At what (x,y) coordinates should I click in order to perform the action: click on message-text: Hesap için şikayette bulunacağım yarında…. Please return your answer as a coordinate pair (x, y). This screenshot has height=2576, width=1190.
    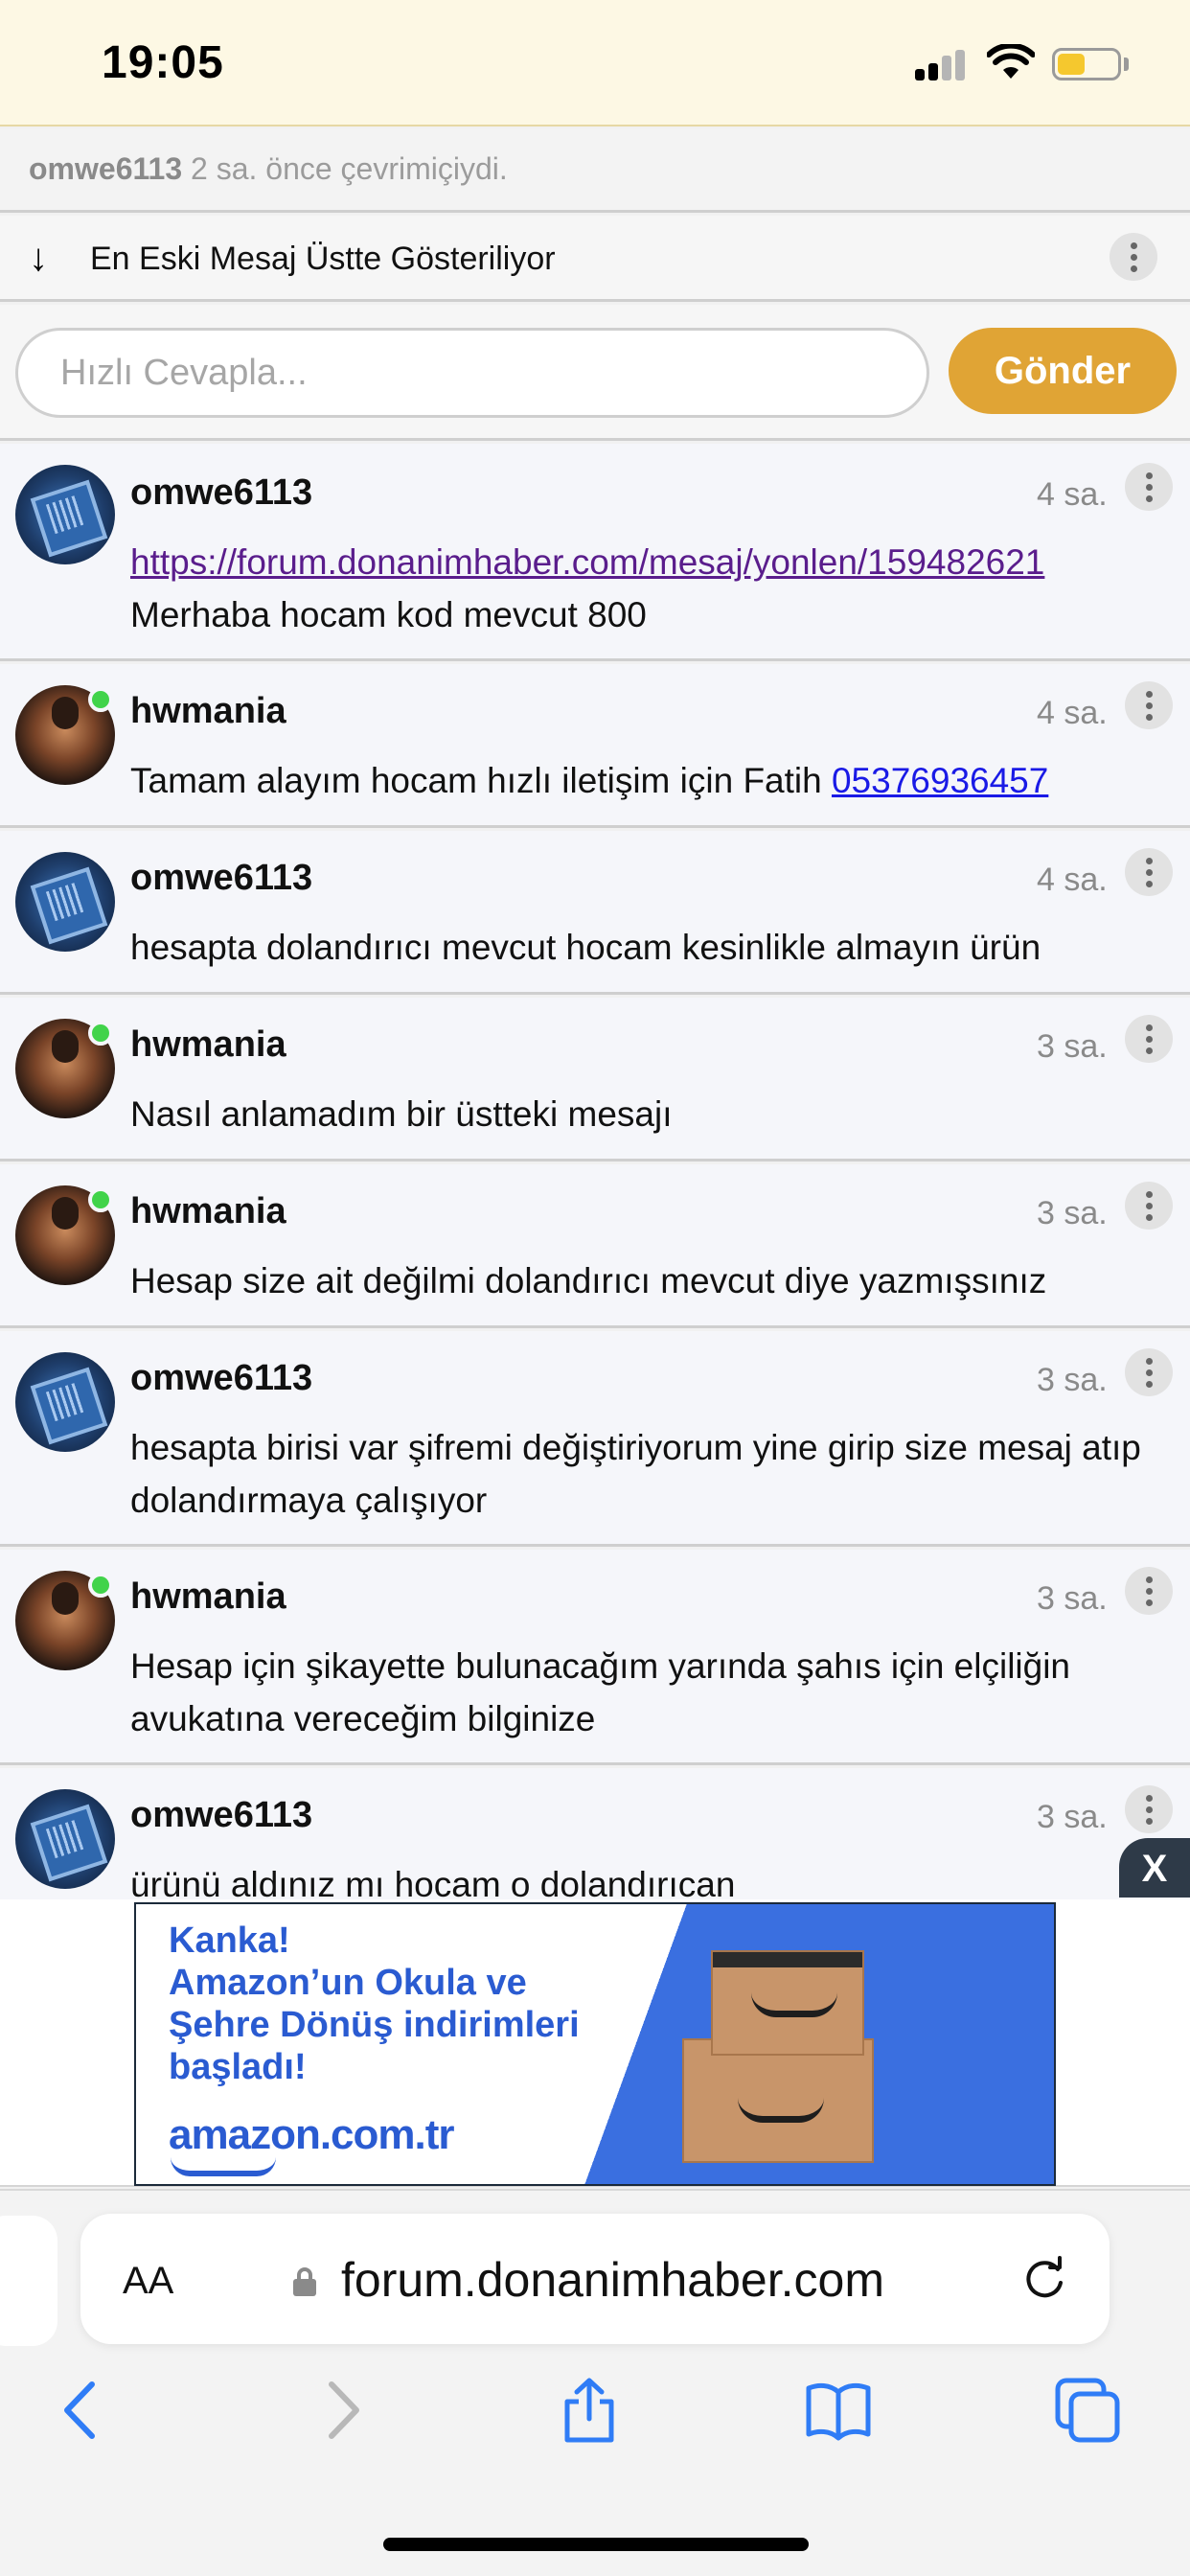
    Looking at the image, I should click on (601, 1692).